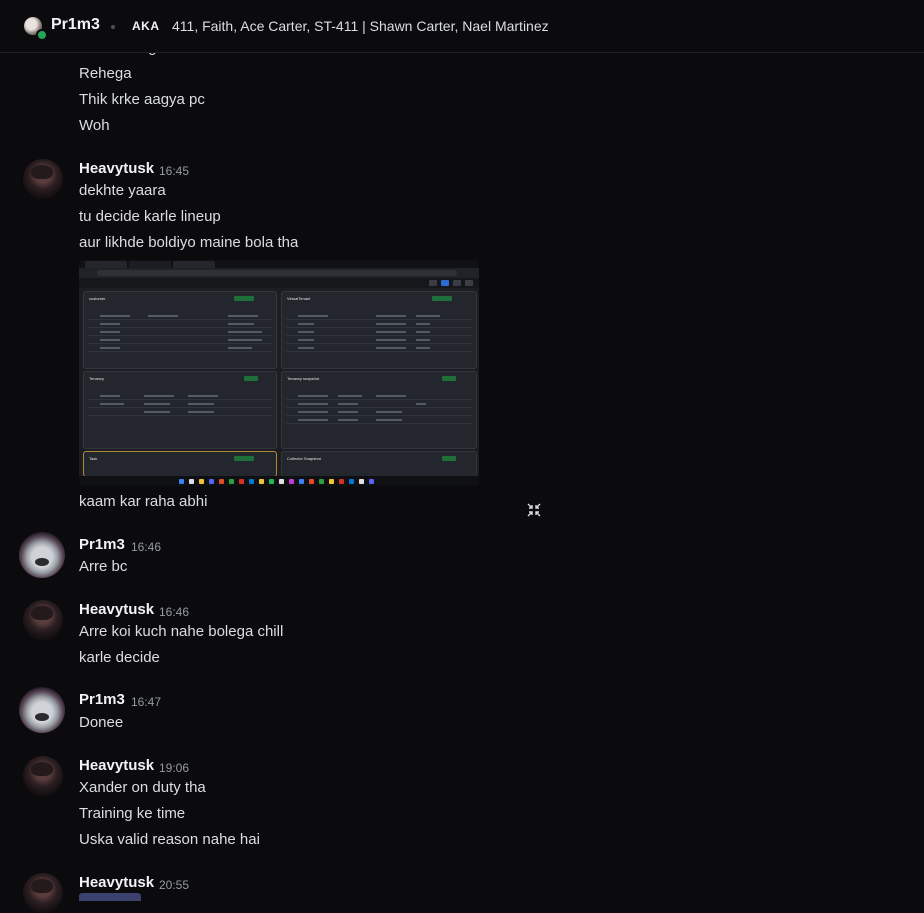  Describe the element at coordinates (142, 787) in the screenshot. I see `message-text: Xander on duty tha` at that location.